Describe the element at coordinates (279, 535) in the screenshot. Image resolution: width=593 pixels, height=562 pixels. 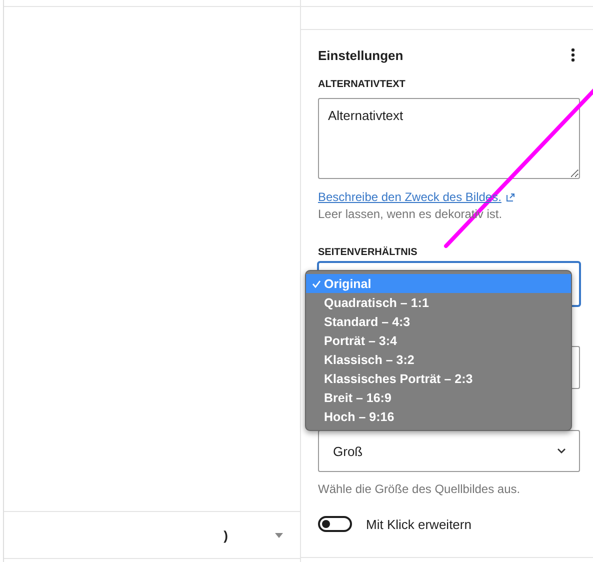
I see `dropdown-arrow-icon` at that location.